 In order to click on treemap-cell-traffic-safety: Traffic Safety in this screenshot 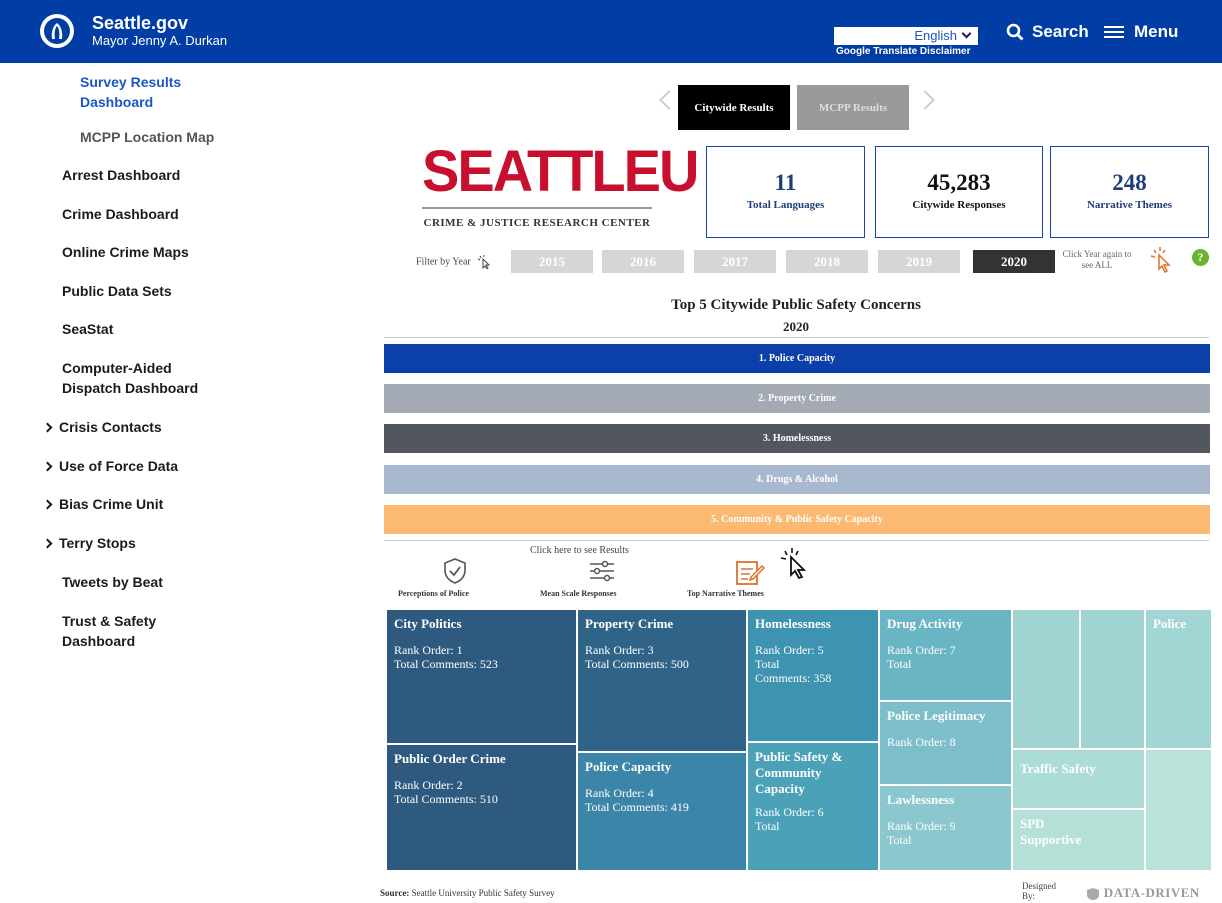, I will do `click(1078, 779)`.